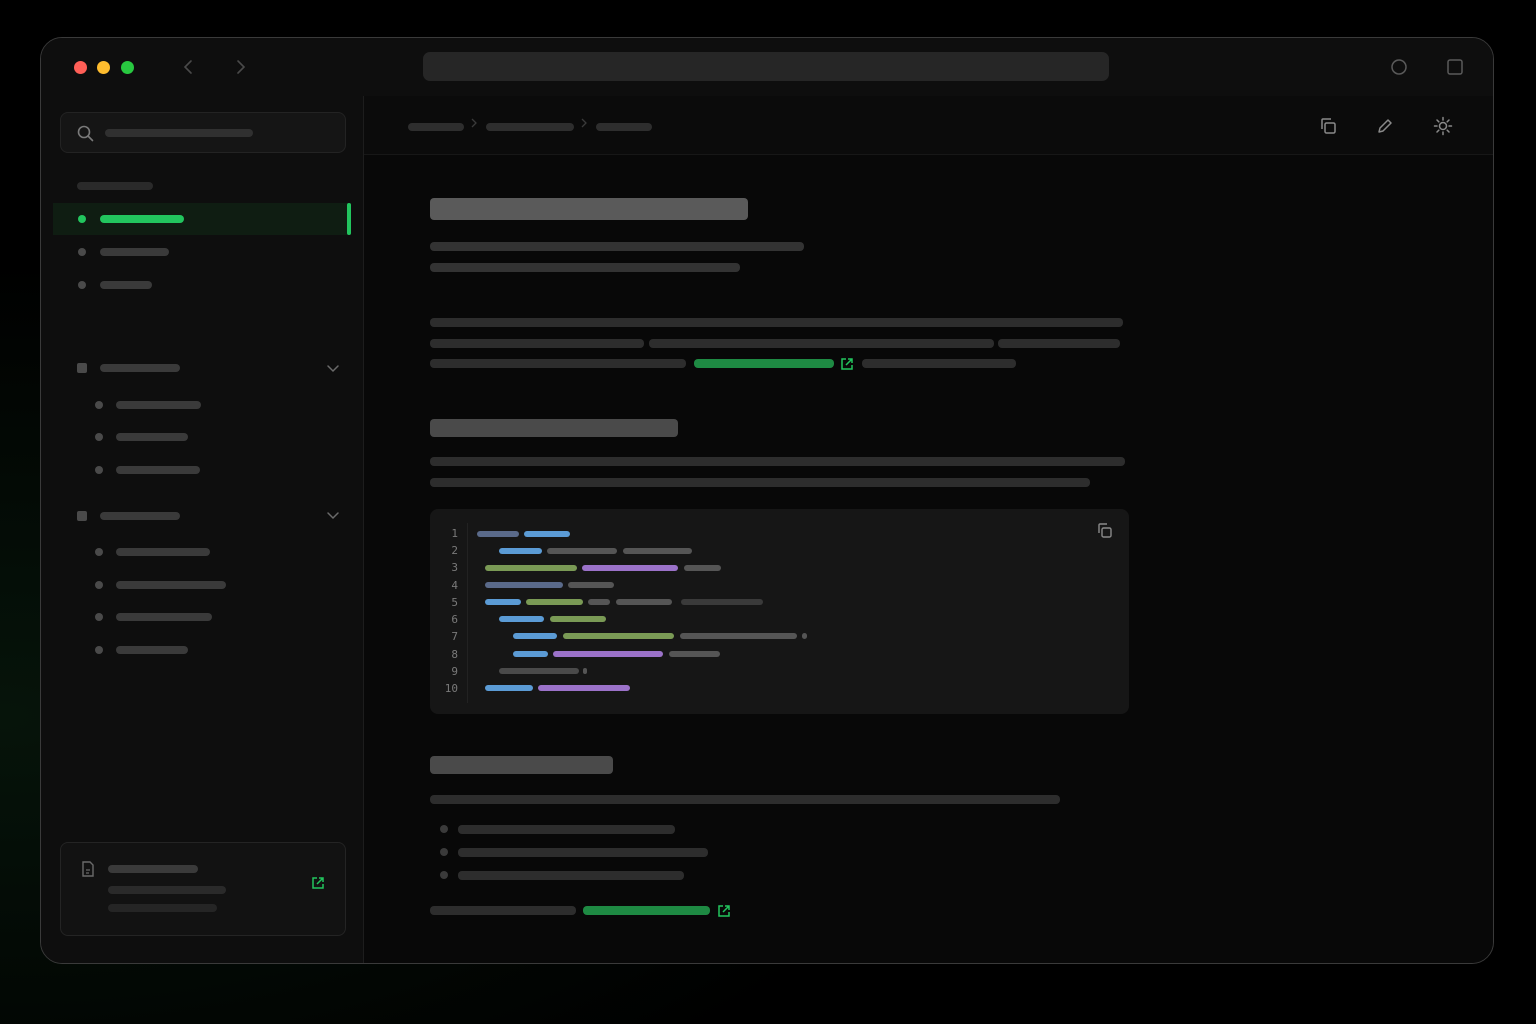  Describe the element at coordinates (1385, 126) in the screenshot. I see `pencil-icon` at that location.